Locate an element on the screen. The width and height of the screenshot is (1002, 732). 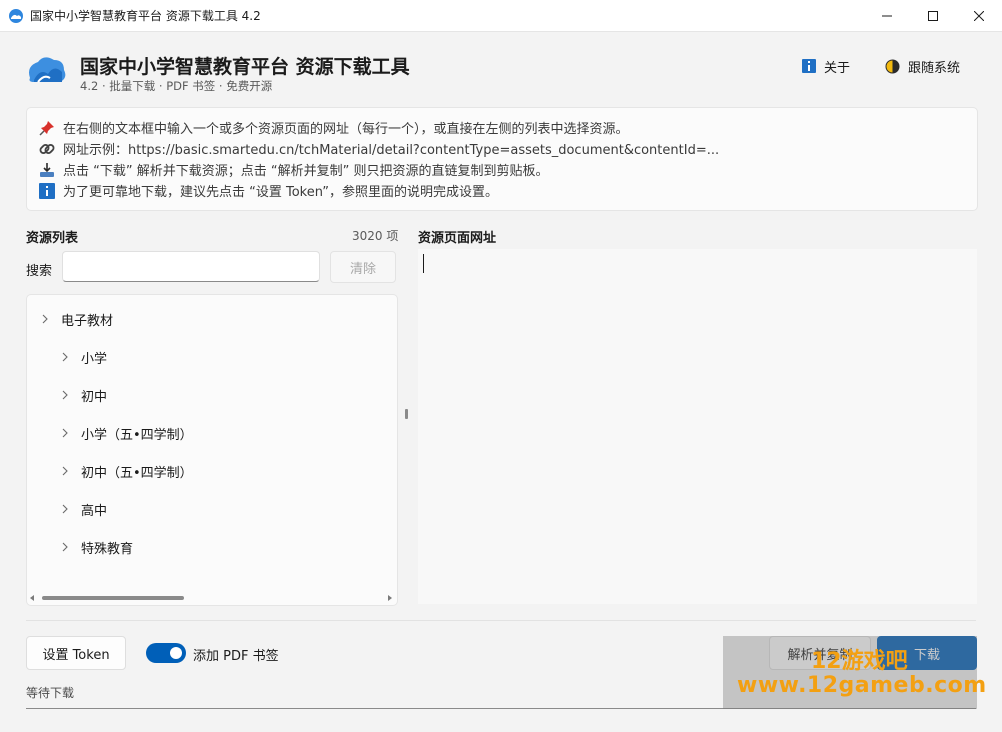
minimize-button is located at coordinates (887, 15).